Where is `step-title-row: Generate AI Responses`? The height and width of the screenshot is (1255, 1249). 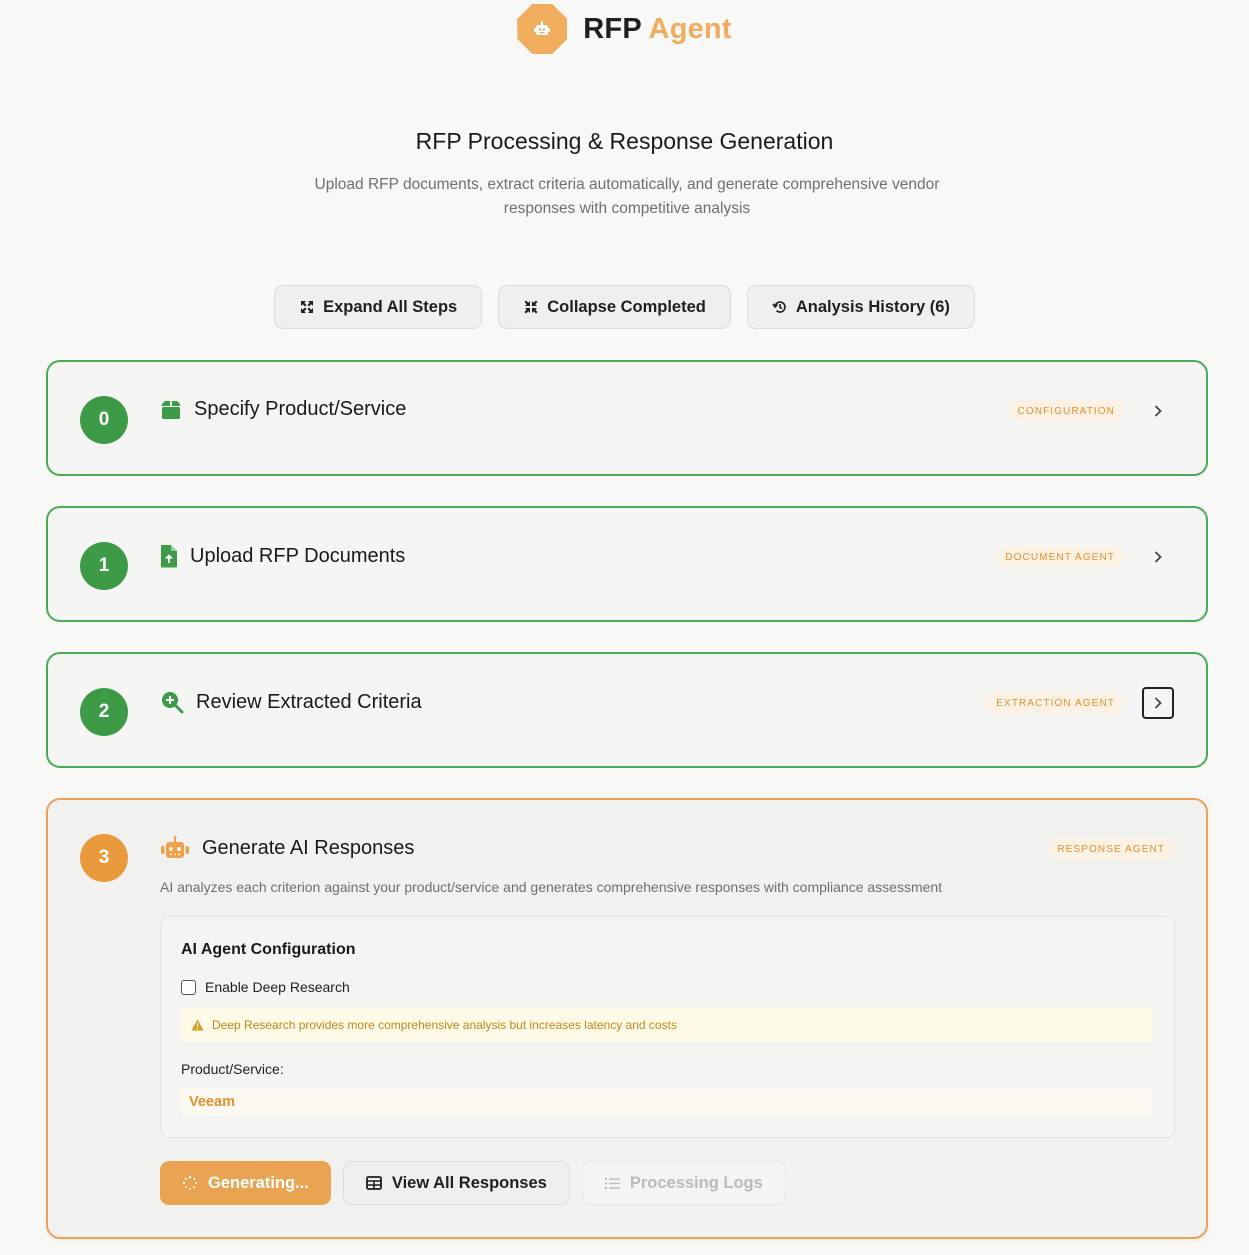
step-title-row: Generate AI Responses is located at coordinates (287, 848).